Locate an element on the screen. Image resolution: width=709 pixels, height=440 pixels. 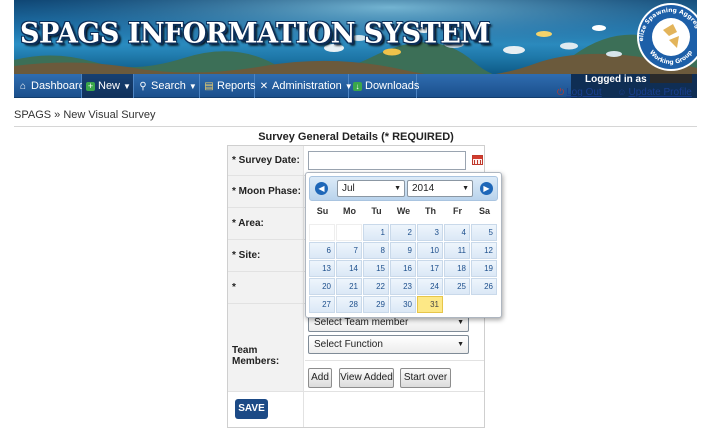
calendar-day: 7 is located at coordinates (349, 250).